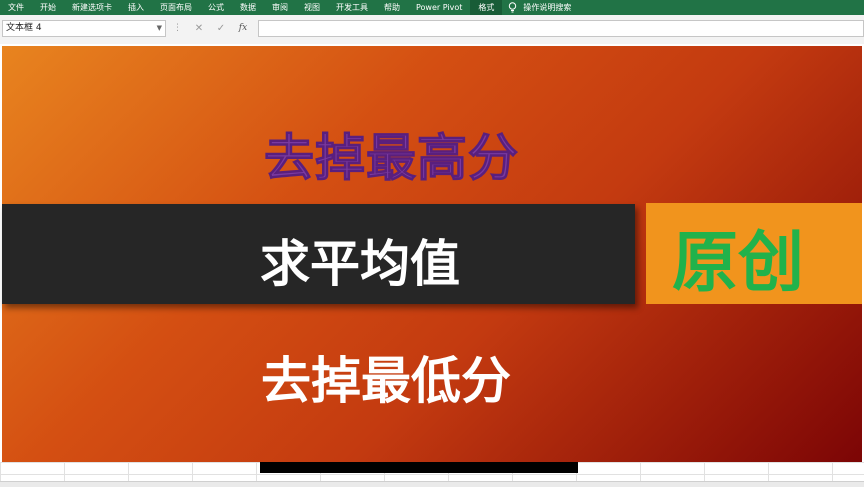 This screenshot has height=487, width=864. What do you see at coordinates (24, 28) in the screenshot?
I see `name-box-value: 文本框 4` at bounding box center [24, 28].